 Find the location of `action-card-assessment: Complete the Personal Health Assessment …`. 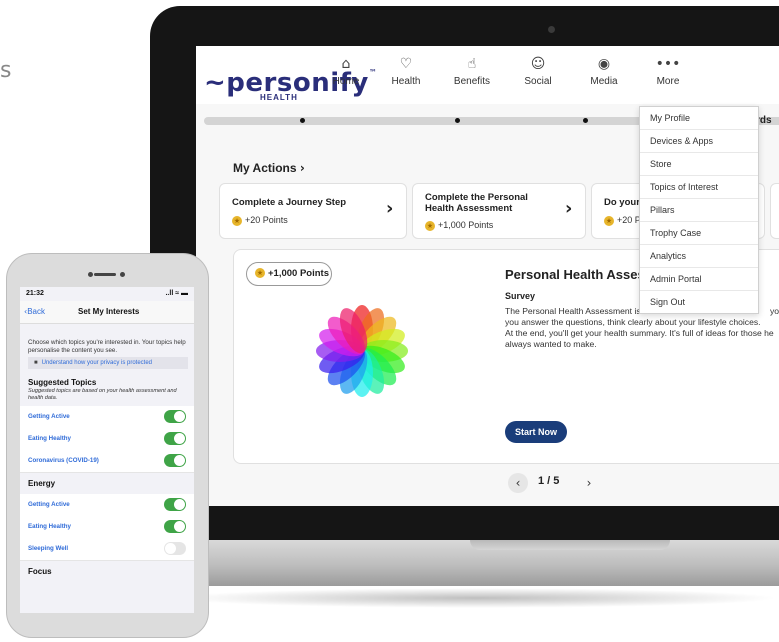

action-card-assessment: Complete the Personal Health Assessment … is located at coordinates (499, 211).